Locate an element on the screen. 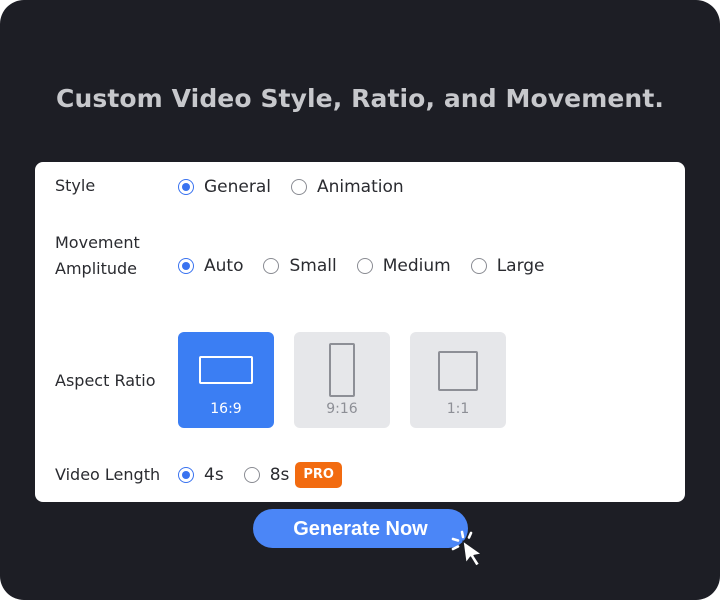 The width and height of the screenshot is (720, 600). option-label: 8s is located at coordinates (279, 475).